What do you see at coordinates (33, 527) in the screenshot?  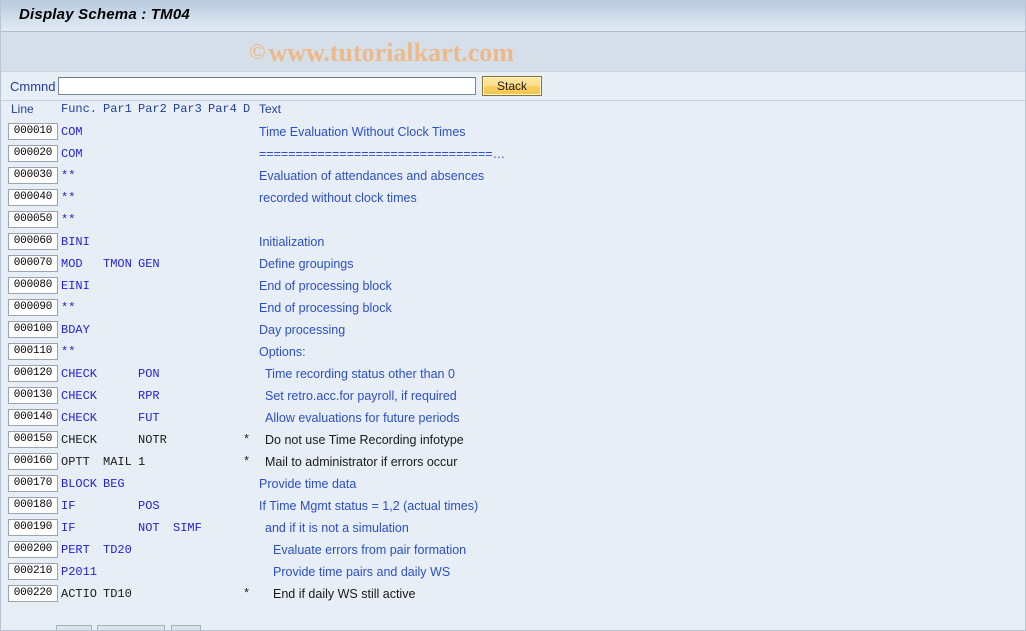 I see `row-line-number: 000190` at bounding box center [33, 527].